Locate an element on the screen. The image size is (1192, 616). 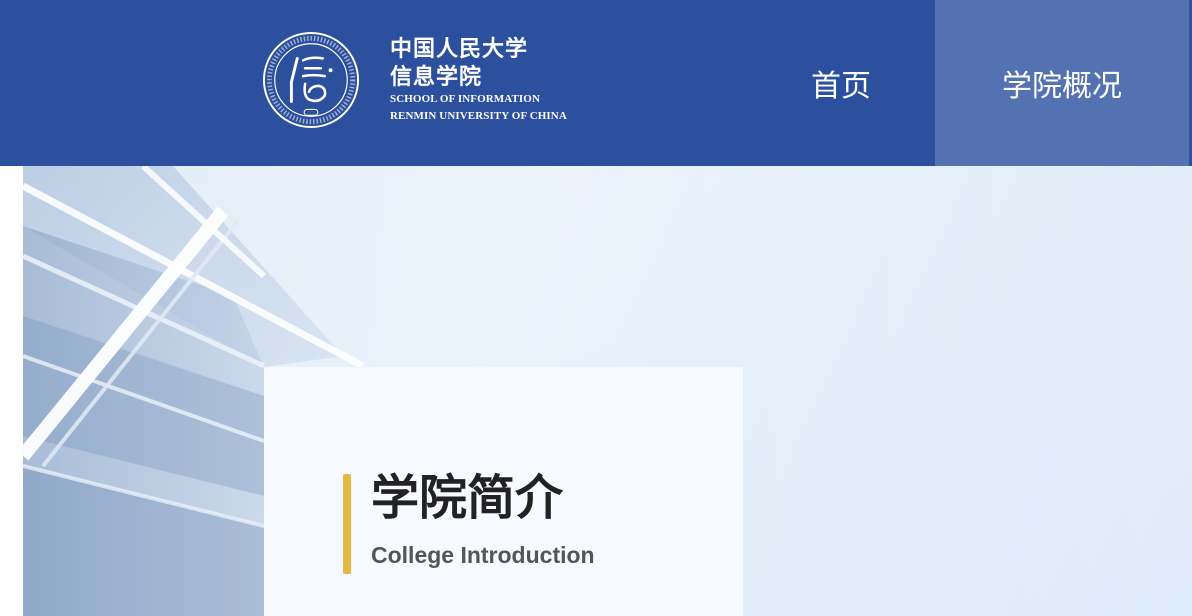
nav-item-home: 首页 is located at coordinates (841, 83).